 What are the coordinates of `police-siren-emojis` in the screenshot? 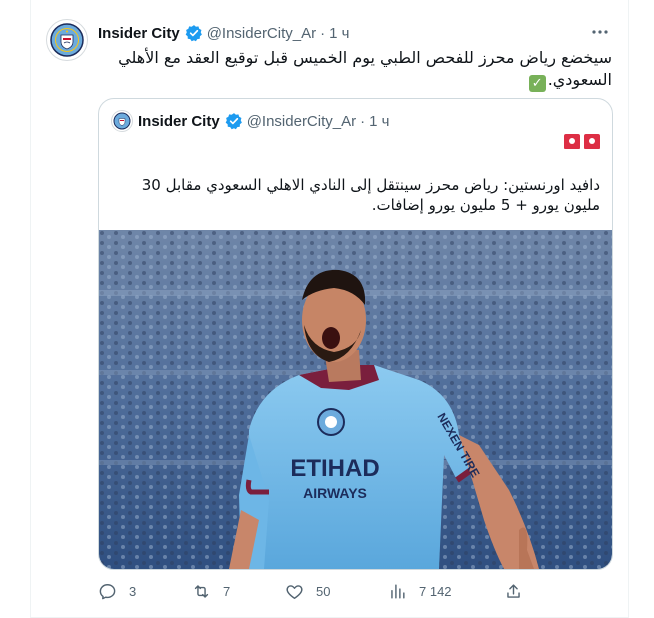 It's located at (582, 141).